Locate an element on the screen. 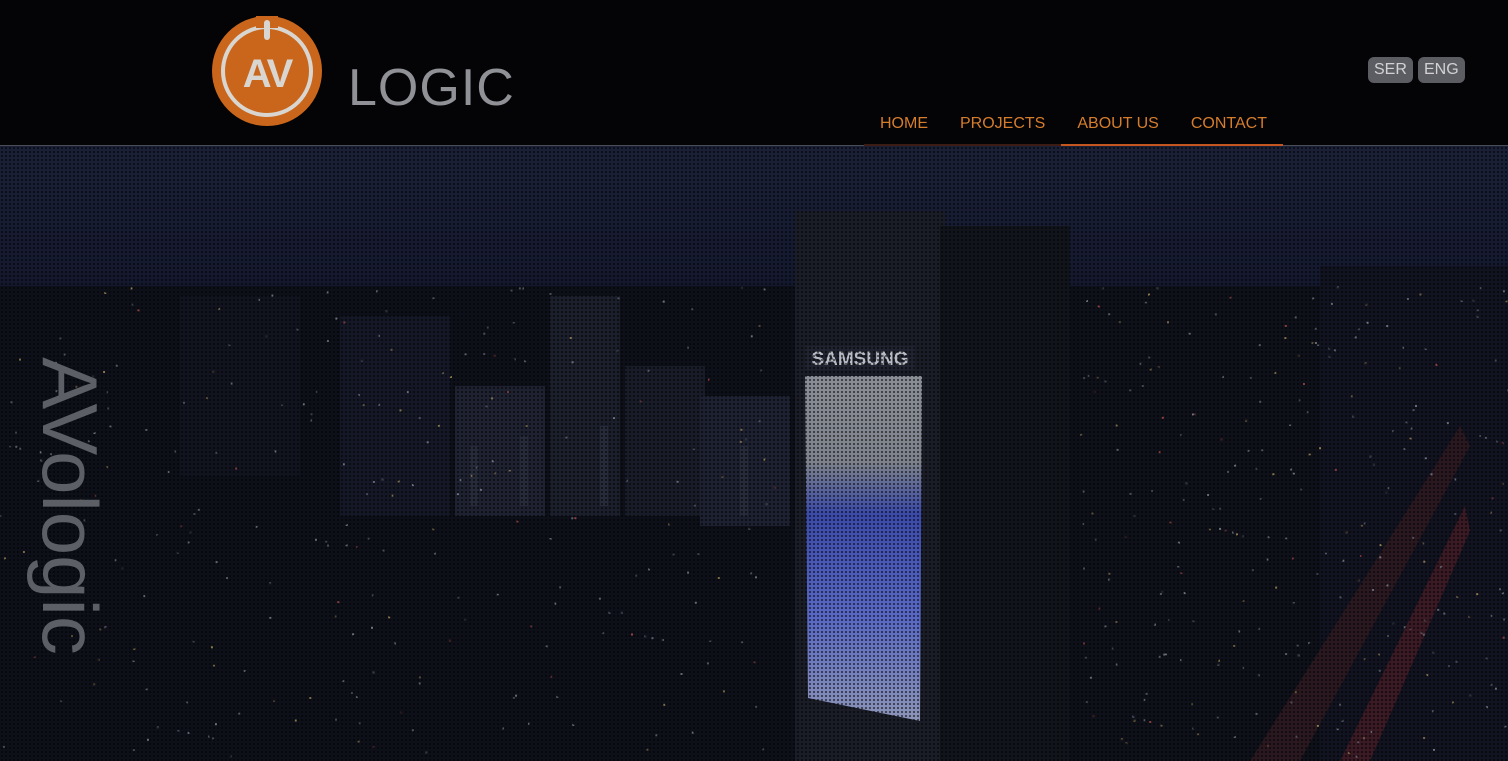  language-ser-button: SER is located at coordinates (1390, 70).